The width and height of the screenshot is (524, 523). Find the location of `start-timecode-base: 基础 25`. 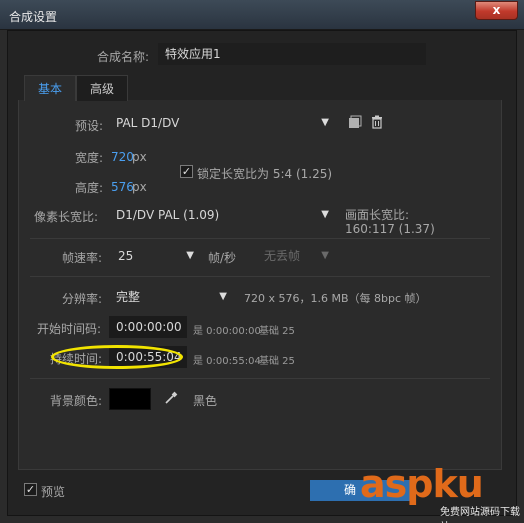

start-timecode-base: 基础 25 is located at coordinates (277, 331).